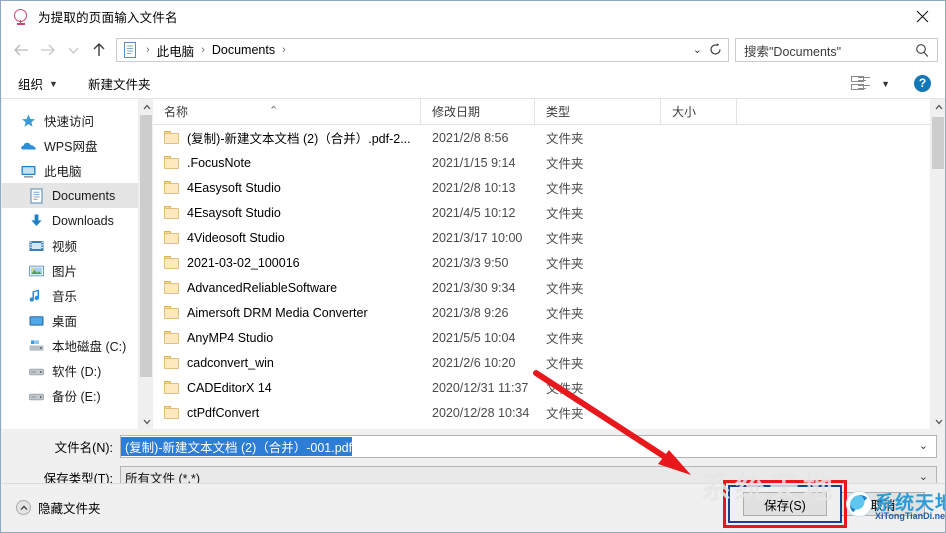 This screenshot has height=533, width=946. I want to click on foxit-pdf-icon, so click(21, 16).